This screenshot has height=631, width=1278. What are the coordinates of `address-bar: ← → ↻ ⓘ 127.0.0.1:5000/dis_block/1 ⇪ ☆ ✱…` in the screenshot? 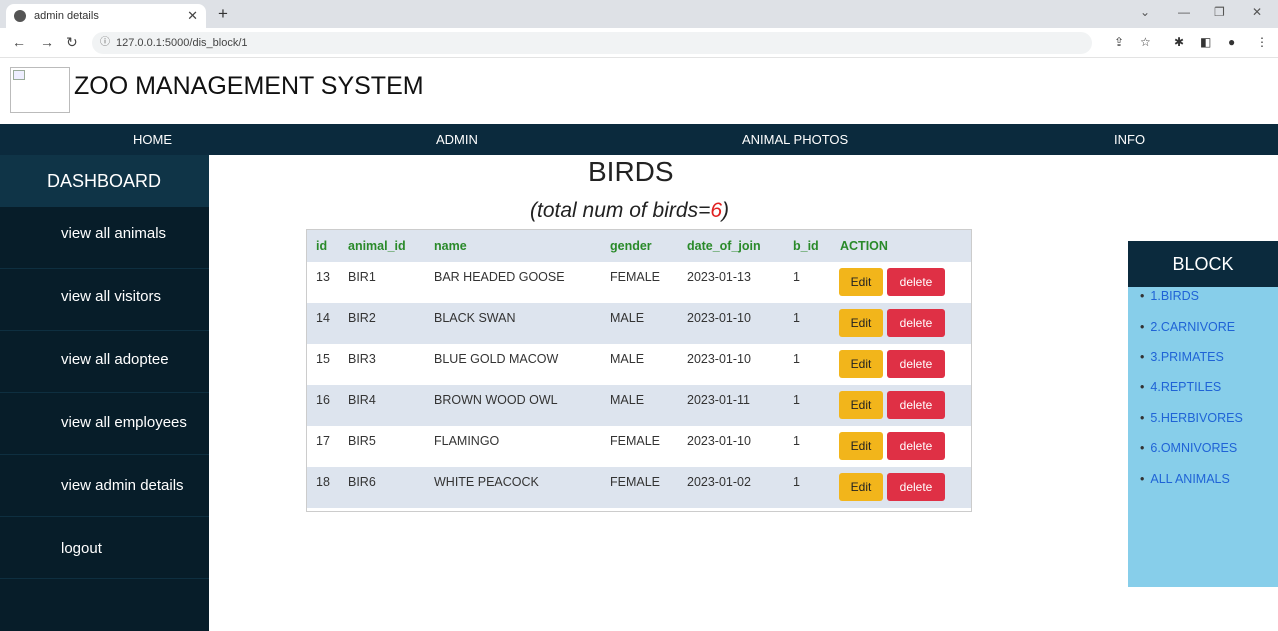 It's located at (639, 43).